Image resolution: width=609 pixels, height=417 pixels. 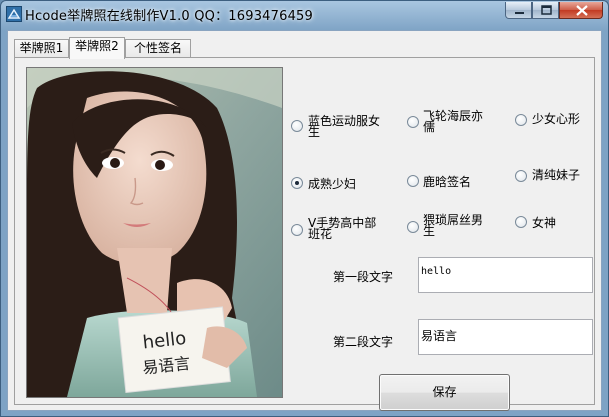 What do you see at coordinates (556, 119) in the screenshot?
I see `radio-label-style-2: 少女心形` at bounding box center [556, 119].